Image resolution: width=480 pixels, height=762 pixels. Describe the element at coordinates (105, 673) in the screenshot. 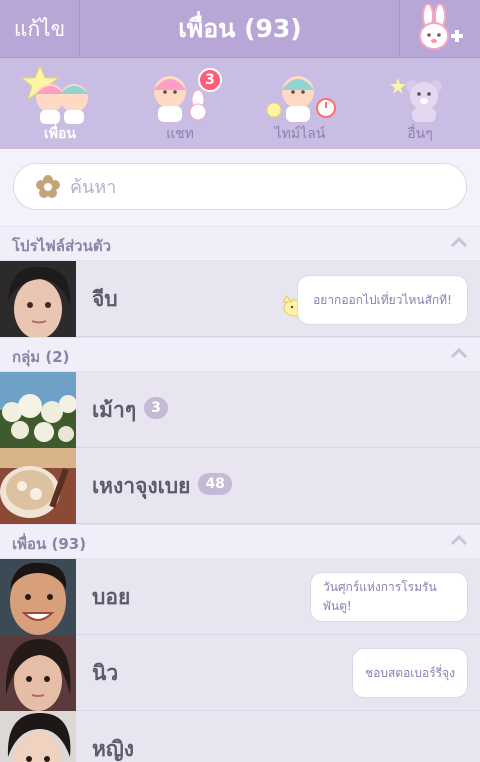

I see `contact-name: นิว` at that location.